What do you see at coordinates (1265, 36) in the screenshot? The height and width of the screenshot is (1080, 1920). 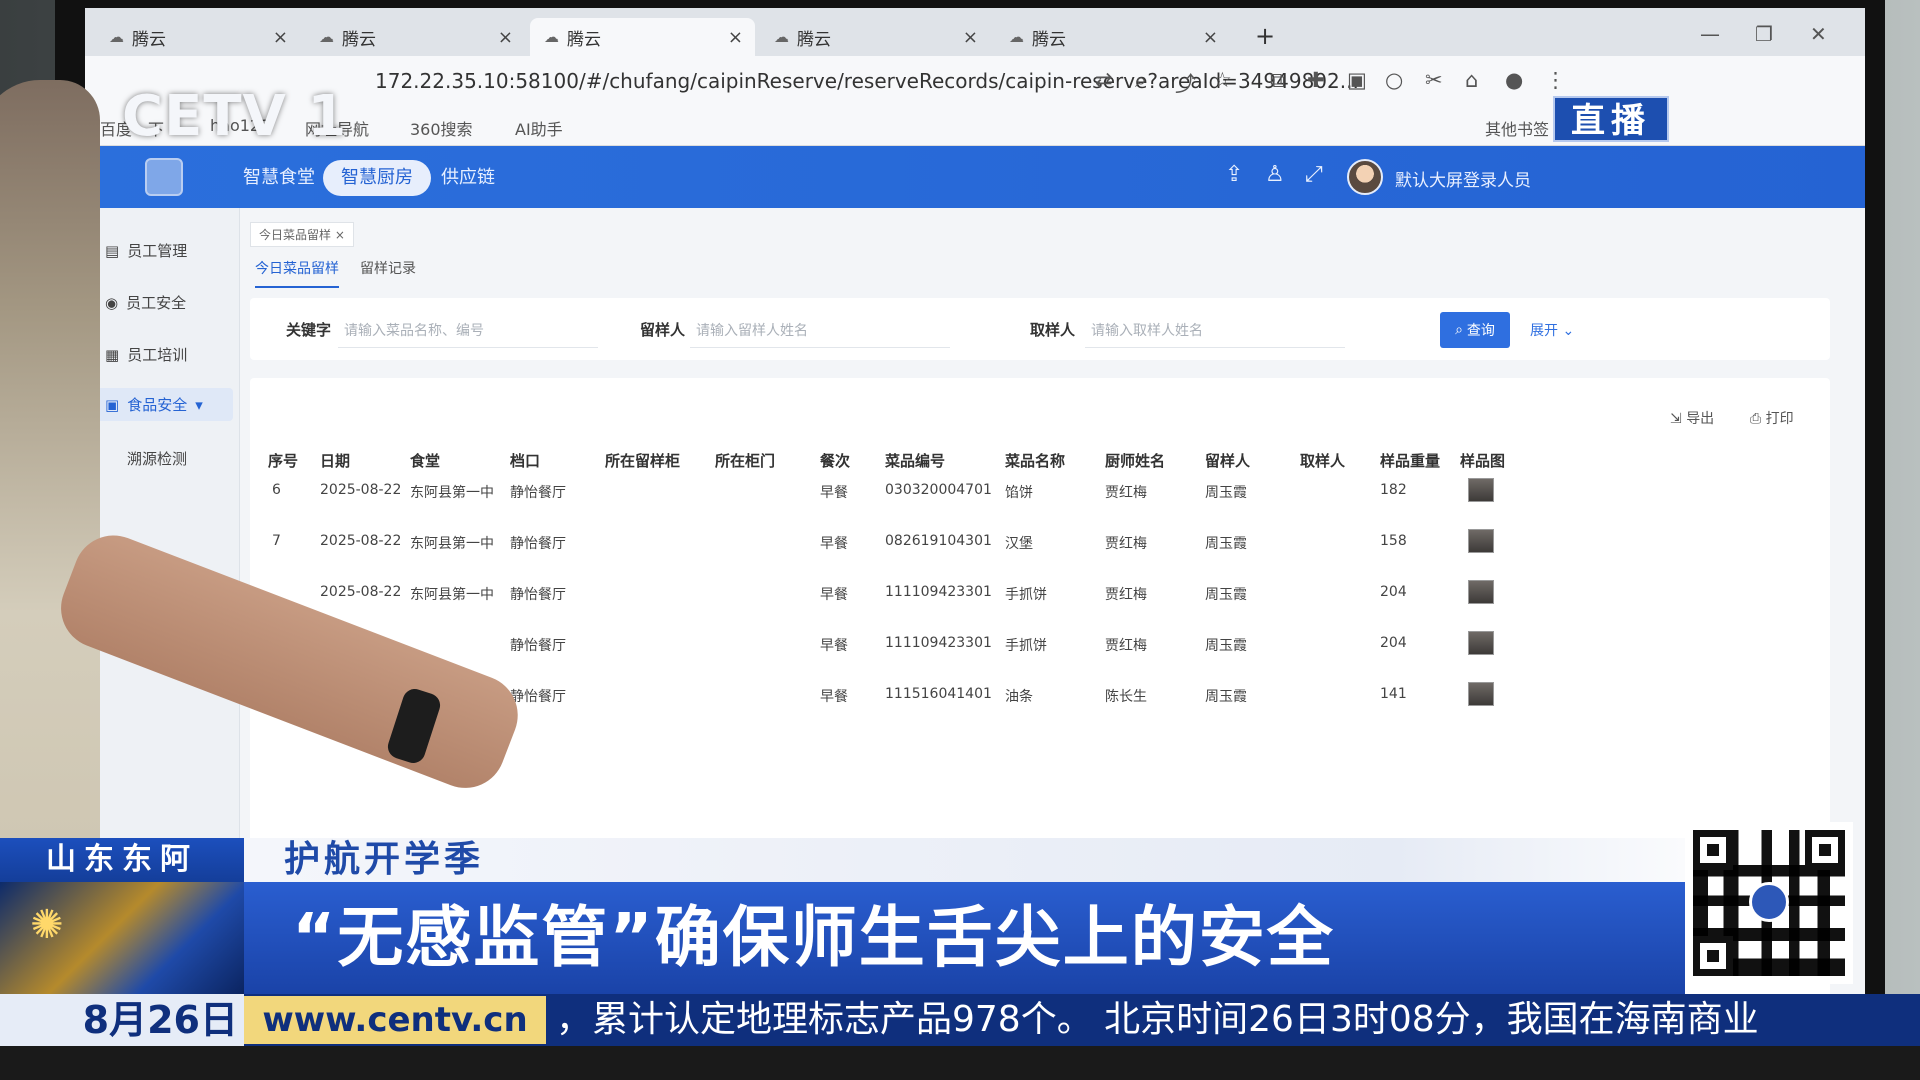 I see `new-tab-button: +` at bounding box center [1265, 36].